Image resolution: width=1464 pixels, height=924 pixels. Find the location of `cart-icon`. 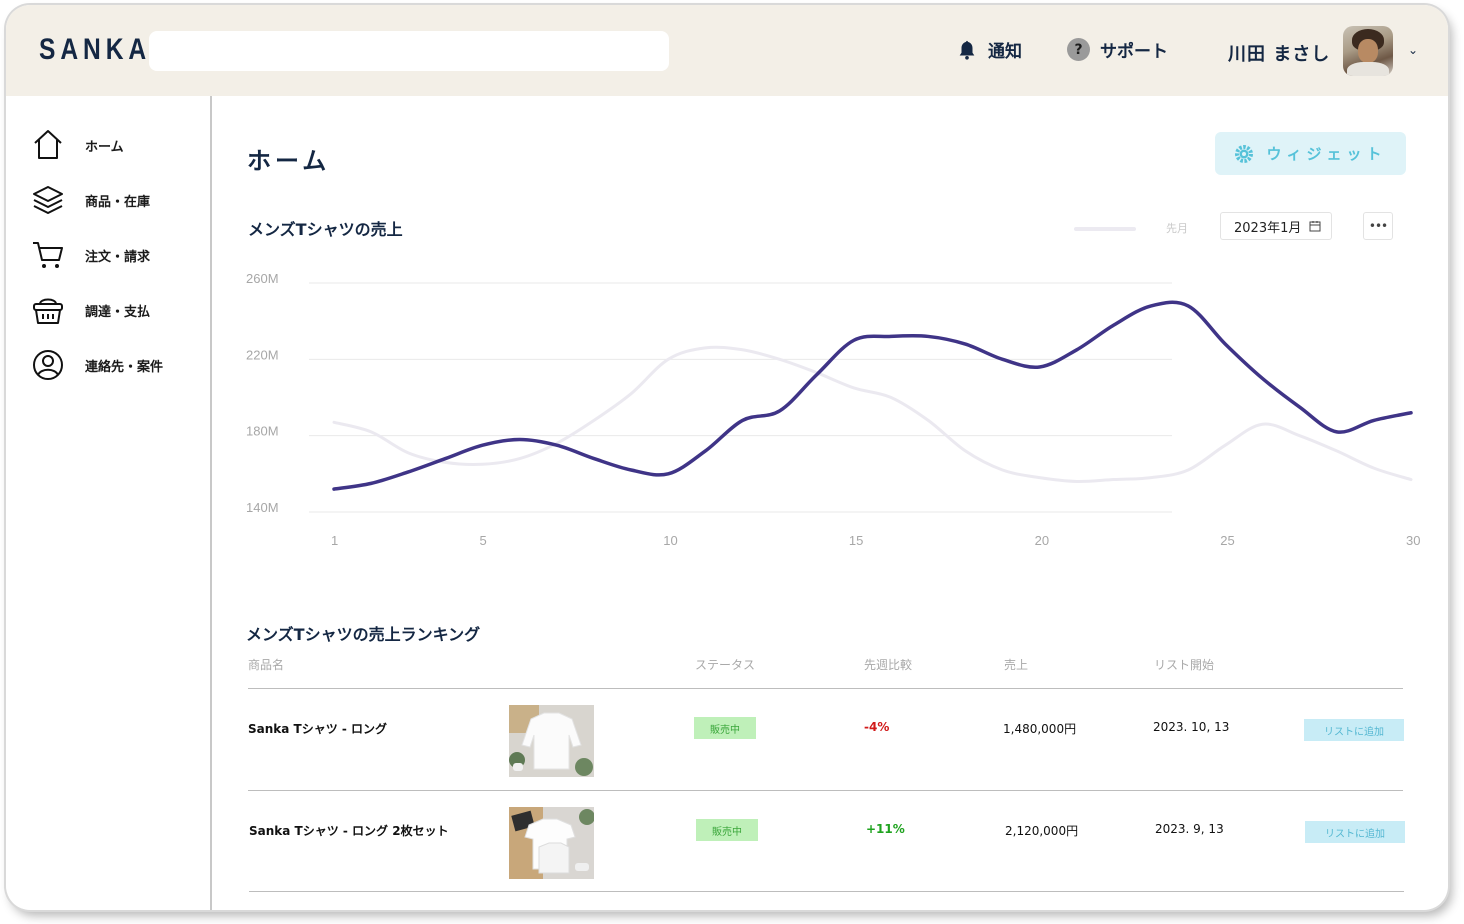

cart-icon is located at coordinates (48, 255).